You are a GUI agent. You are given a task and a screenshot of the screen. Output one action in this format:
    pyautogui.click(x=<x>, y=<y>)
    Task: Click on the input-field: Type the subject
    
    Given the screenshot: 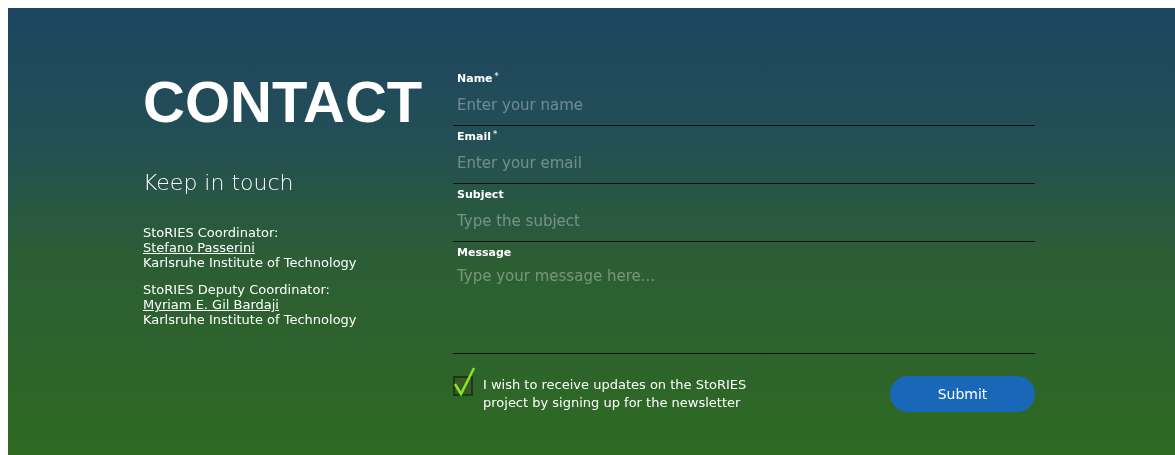 What is the action you would take?
    pyautogui.click(x=746, y=221)
    